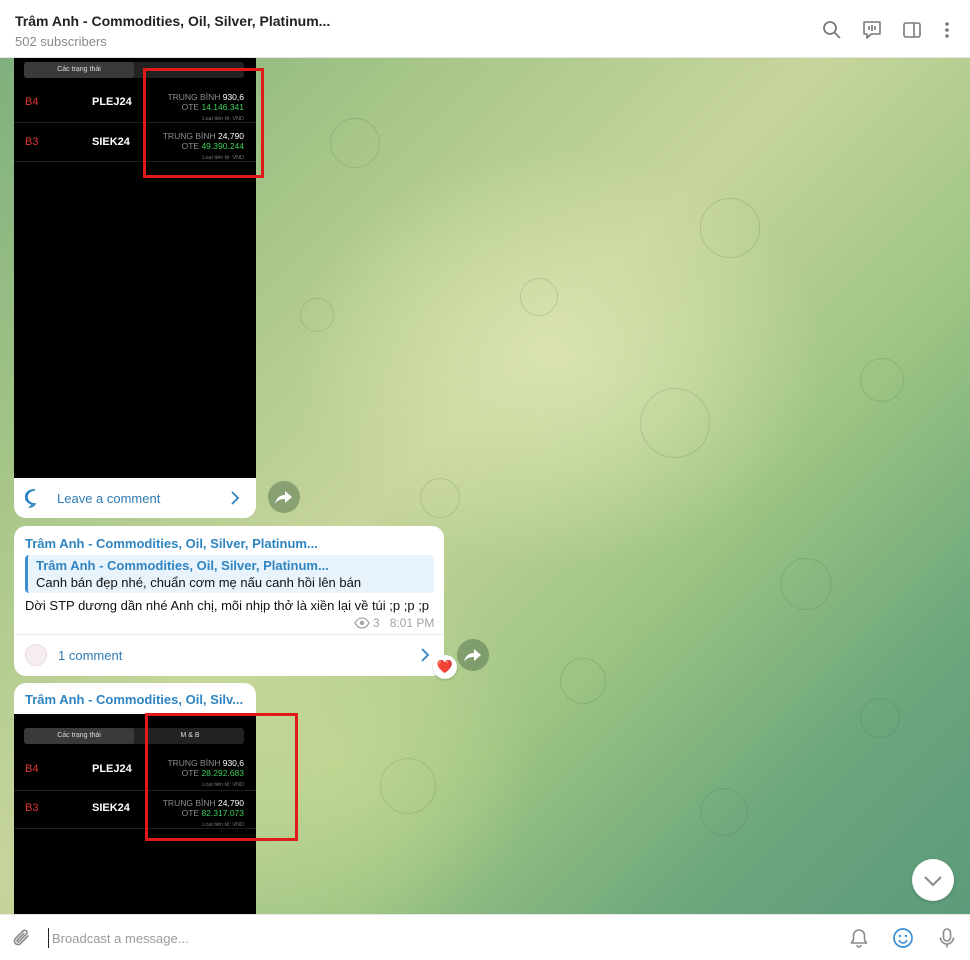 Image resolution: width=970 pixels, height=960 pixels. I want to click on commenter-avatar, so click(36, 655).